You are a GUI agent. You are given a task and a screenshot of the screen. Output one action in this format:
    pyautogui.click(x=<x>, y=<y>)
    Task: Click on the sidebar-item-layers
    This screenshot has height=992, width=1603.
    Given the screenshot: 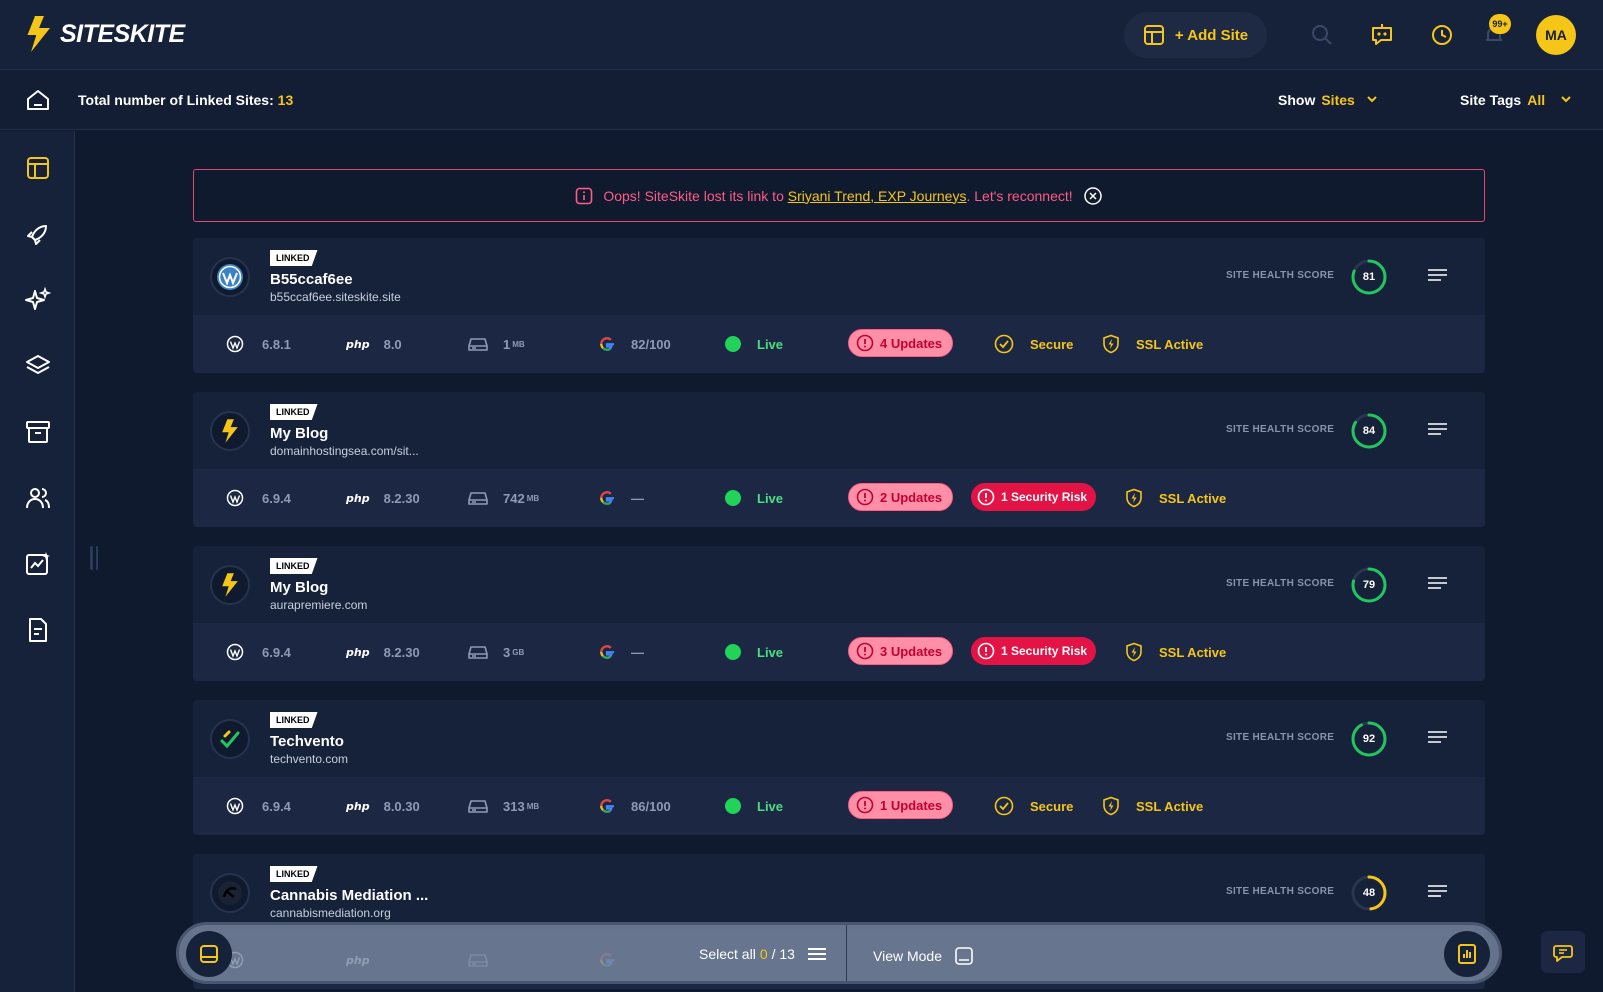 What is the action you would take?
    pyautogui.click(x=38, y=366)
    